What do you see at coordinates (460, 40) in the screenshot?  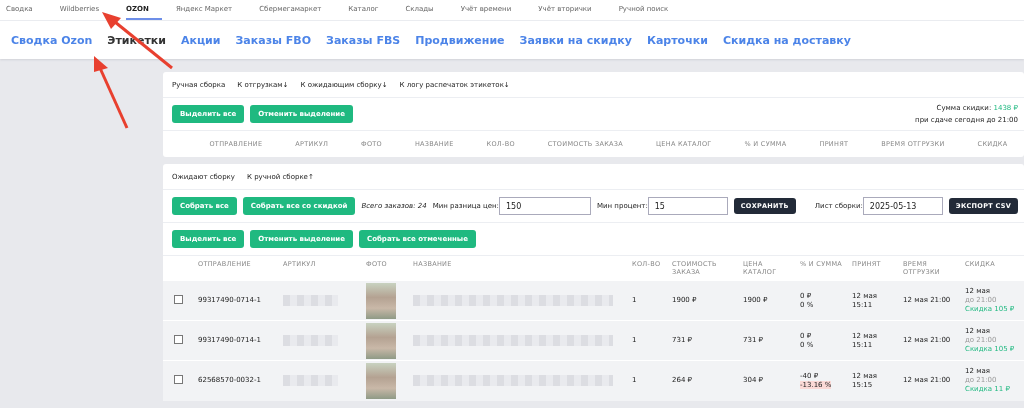 I see `sub-nav-tab: Продвижение` at bounding box center [460, 40].